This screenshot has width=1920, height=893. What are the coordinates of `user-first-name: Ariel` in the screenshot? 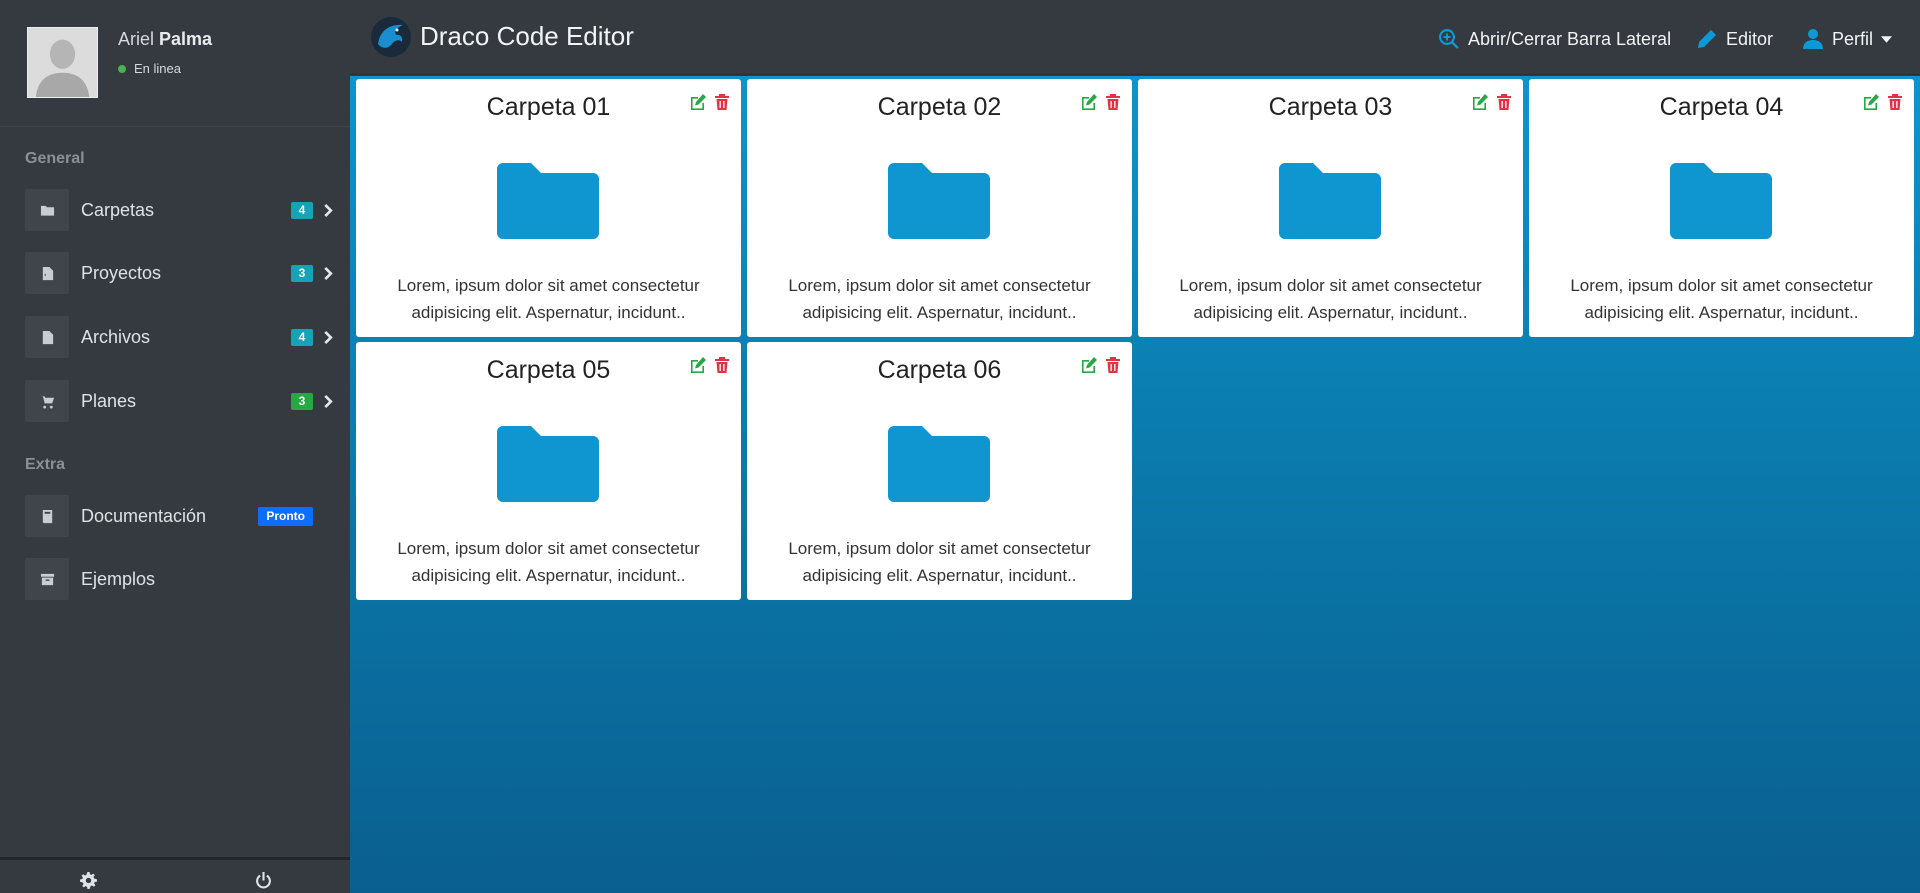 It's located at (136, 39).